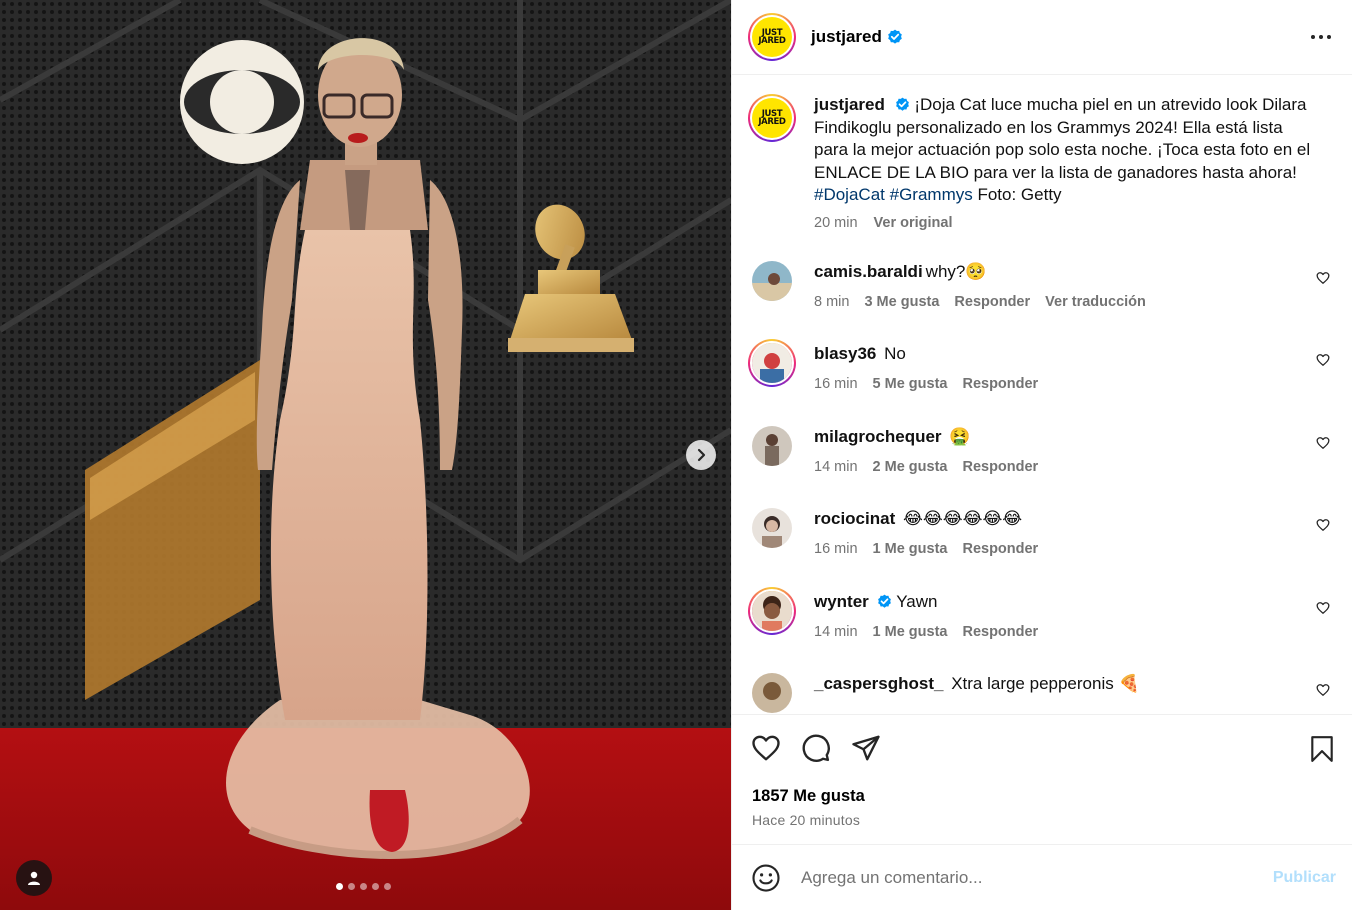  What do you see at coordinates (895, 353) in the screenshot?
I see `comment-text: No` at bounding box center [895, 353].